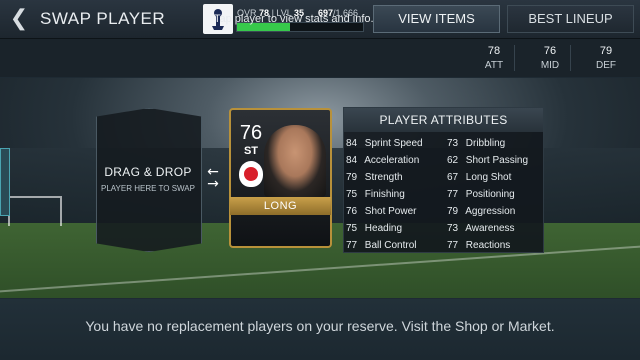 The image size is (640, 360). What do you see at coordinates (550, 58) in the screenshot?
I see `team-stat-mid: 76 MID` at bounding box center [550, 58].